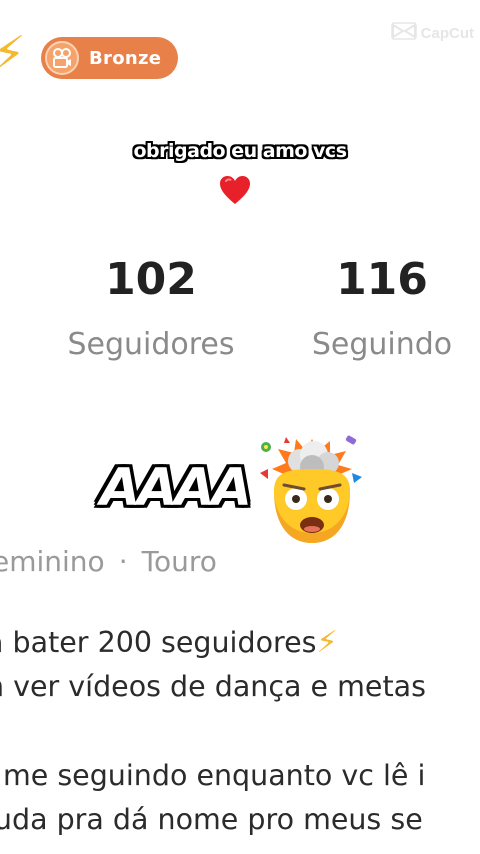  Describe the element at coordinates (403, 33) in the screenshot. I see `capcut-logo-icon` at that location.